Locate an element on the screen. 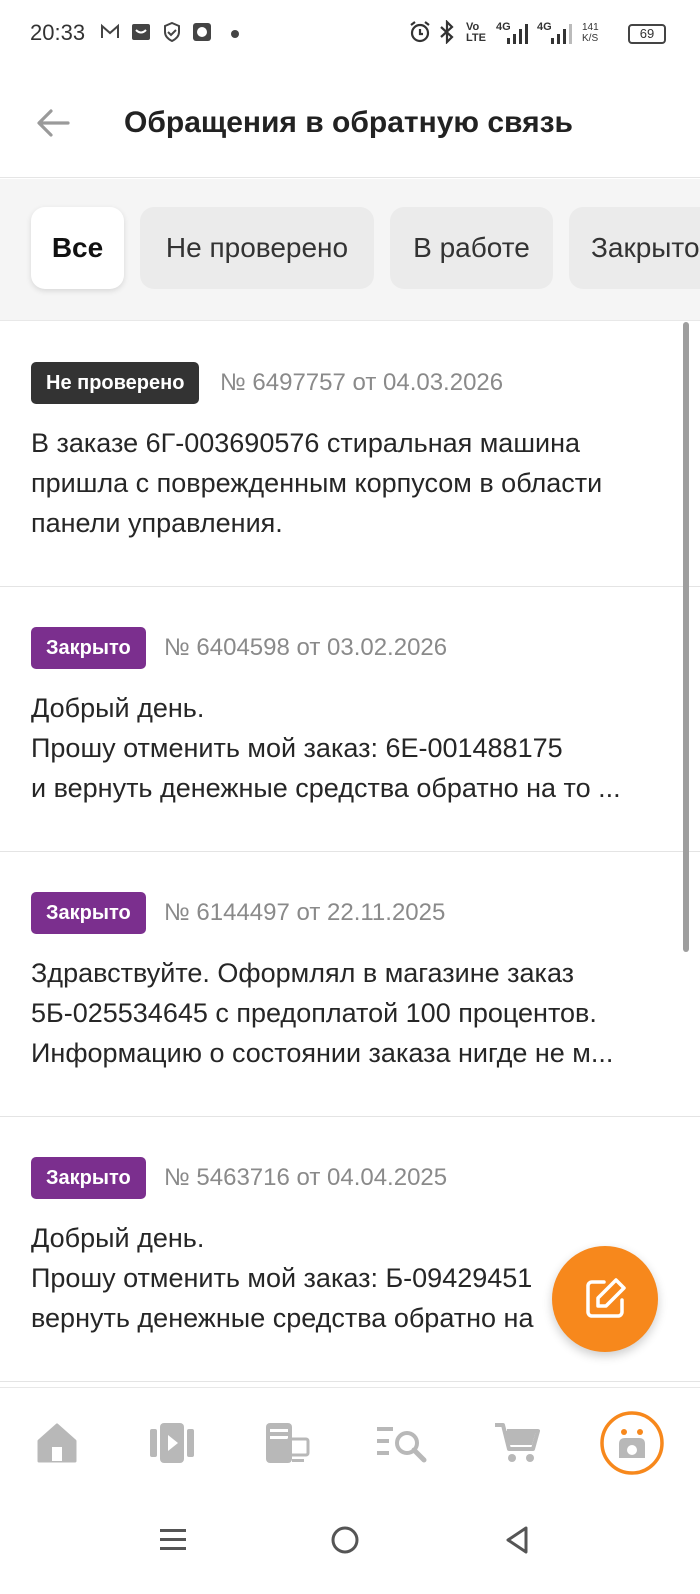 This screenshot has width=700, height=1594. search-list-icon is located at coordinates (402, 1445).